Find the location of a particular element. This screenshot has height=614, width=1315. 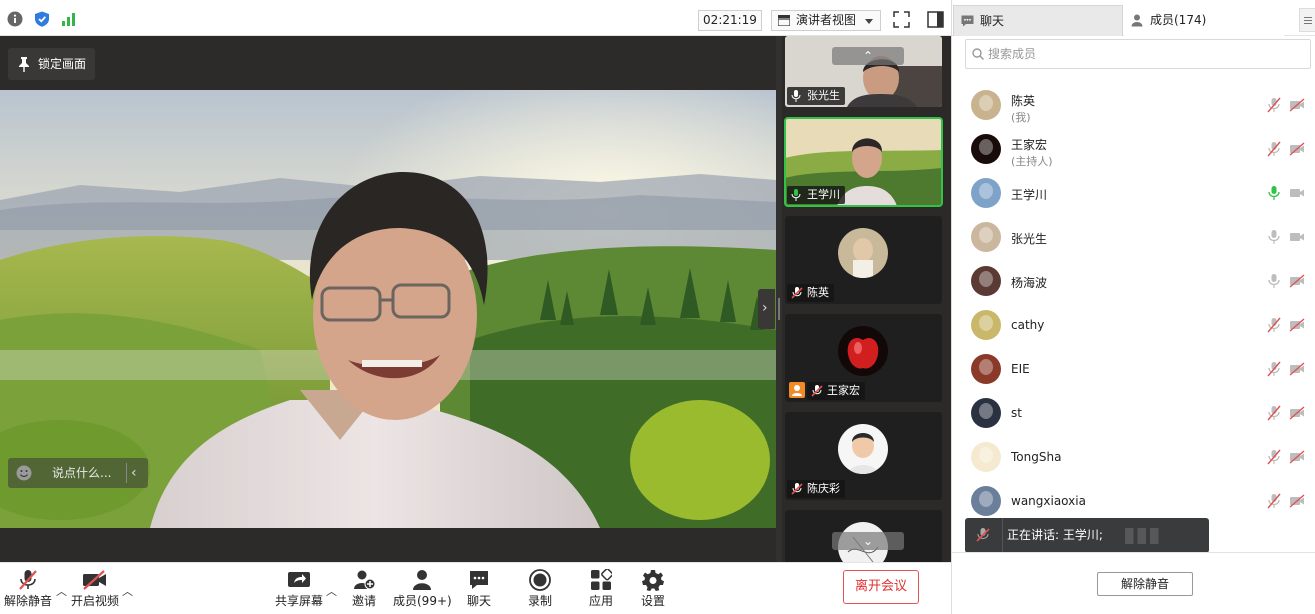

chat-button: 聊天 is located at coordinates (479, 589).